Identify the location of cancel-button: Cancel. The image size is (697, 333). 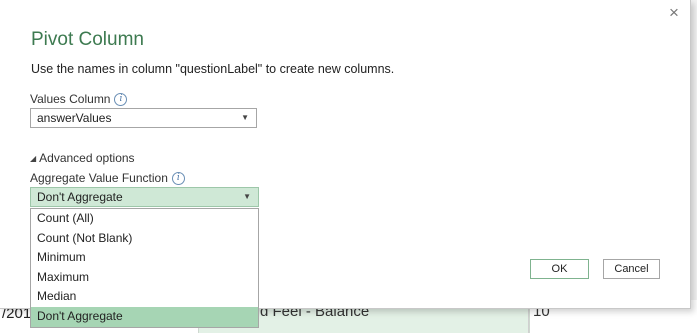
(631, 269).